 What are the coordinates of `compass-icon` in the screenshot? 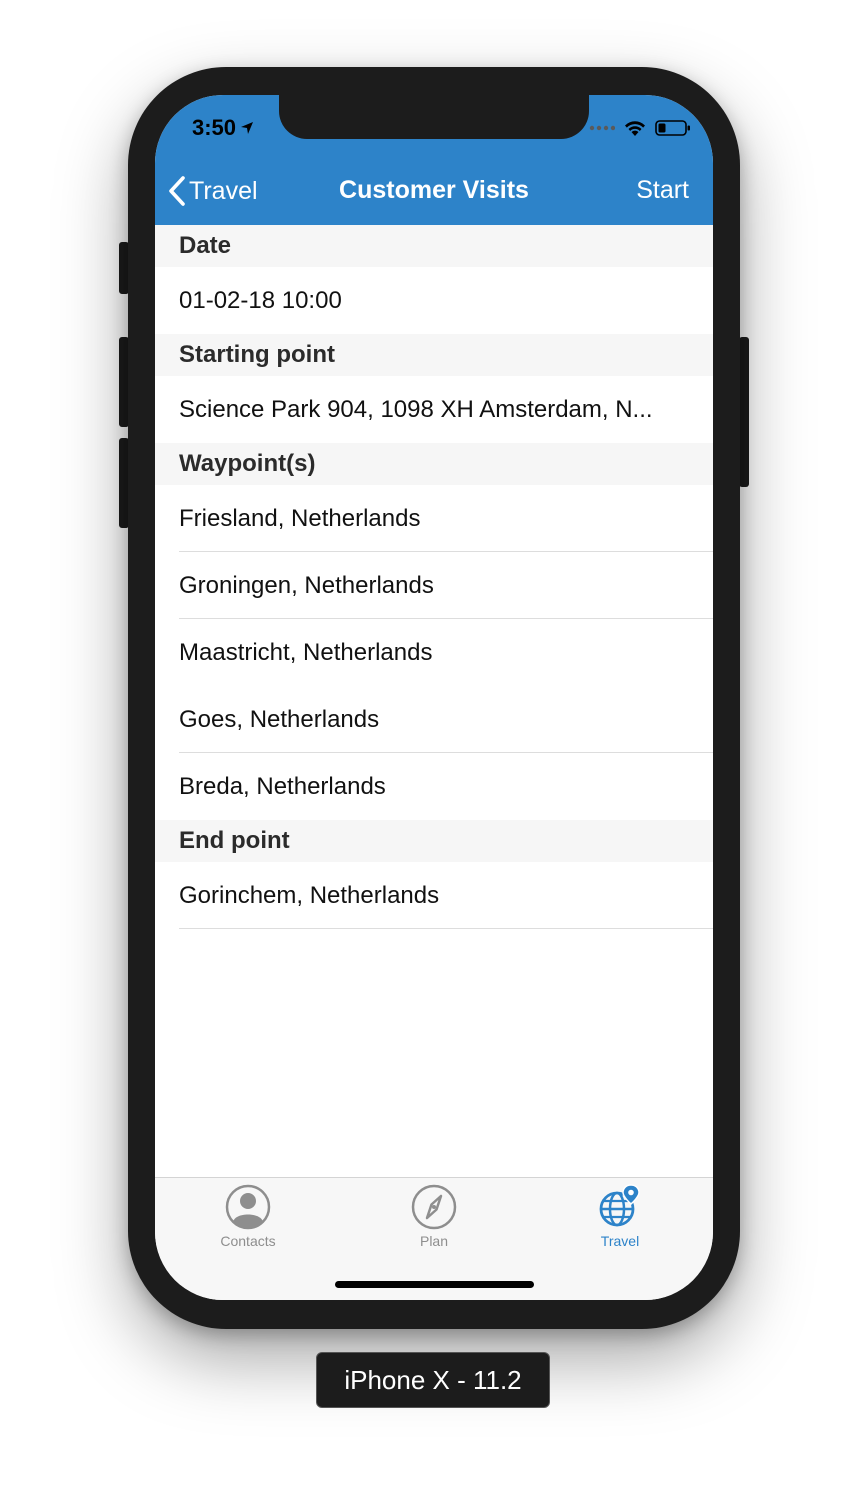 It's located at (434, 1207).